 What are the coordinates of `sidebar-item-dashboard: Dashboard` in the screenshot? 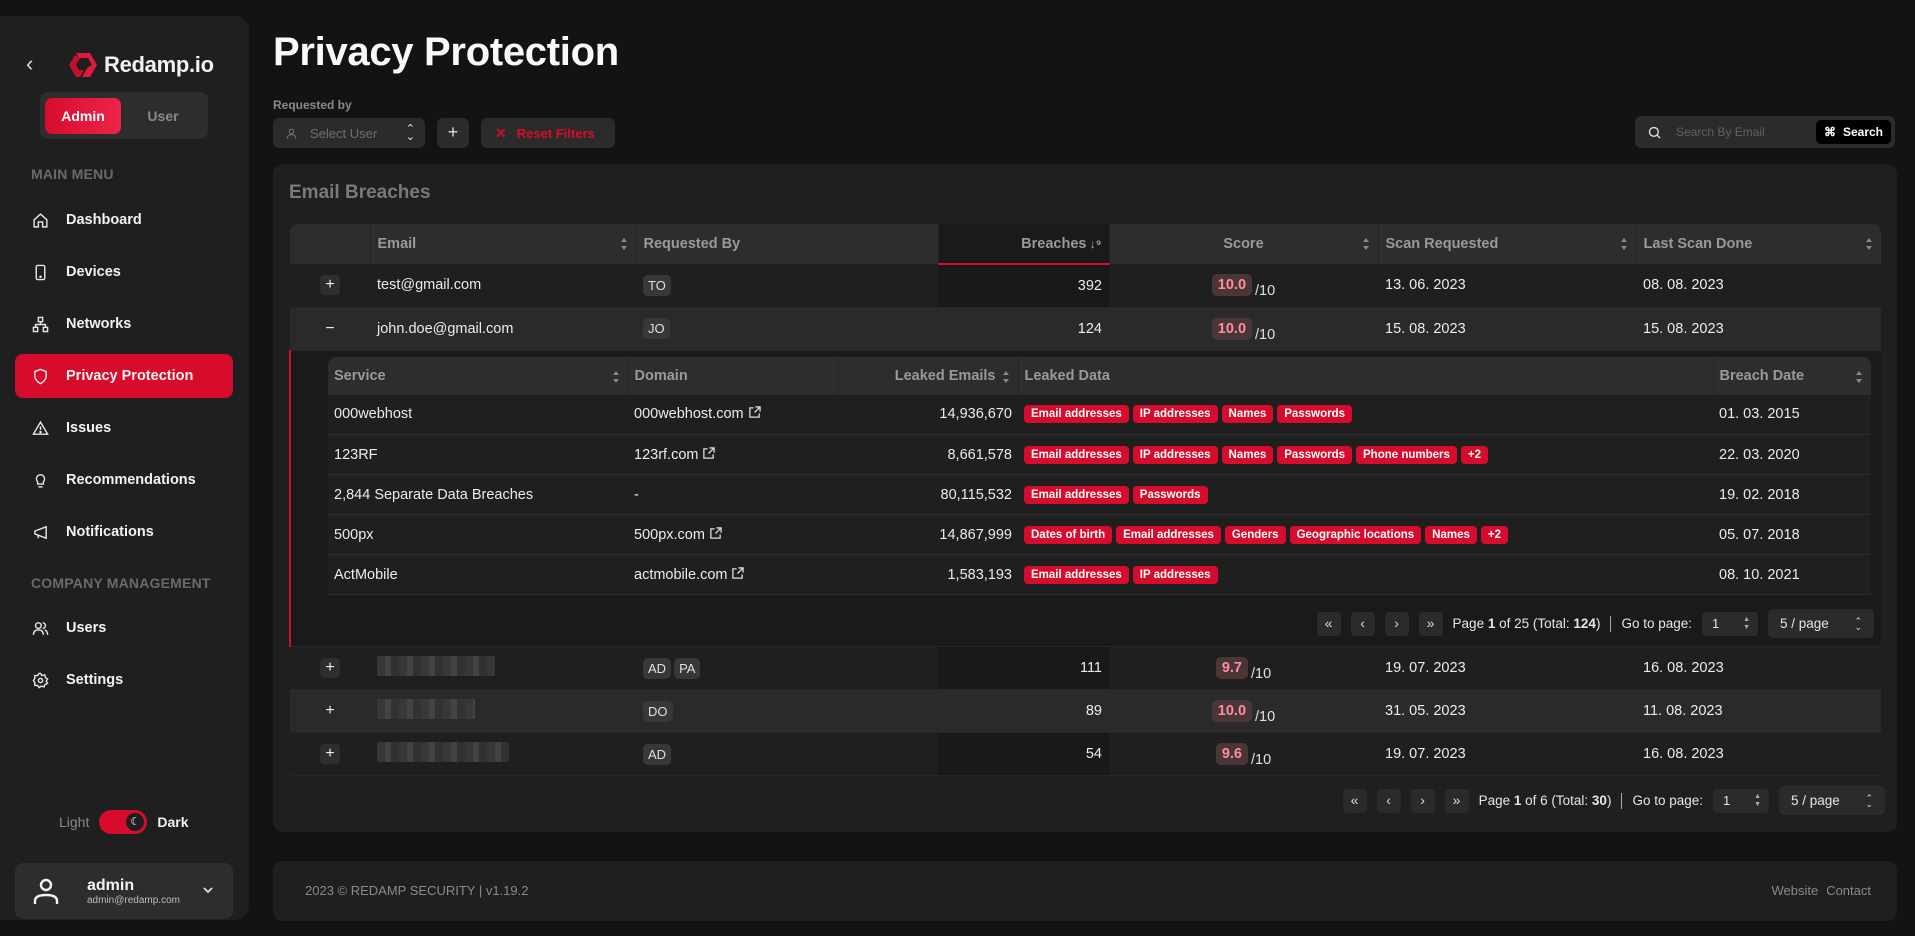 It's located at (124, 220).